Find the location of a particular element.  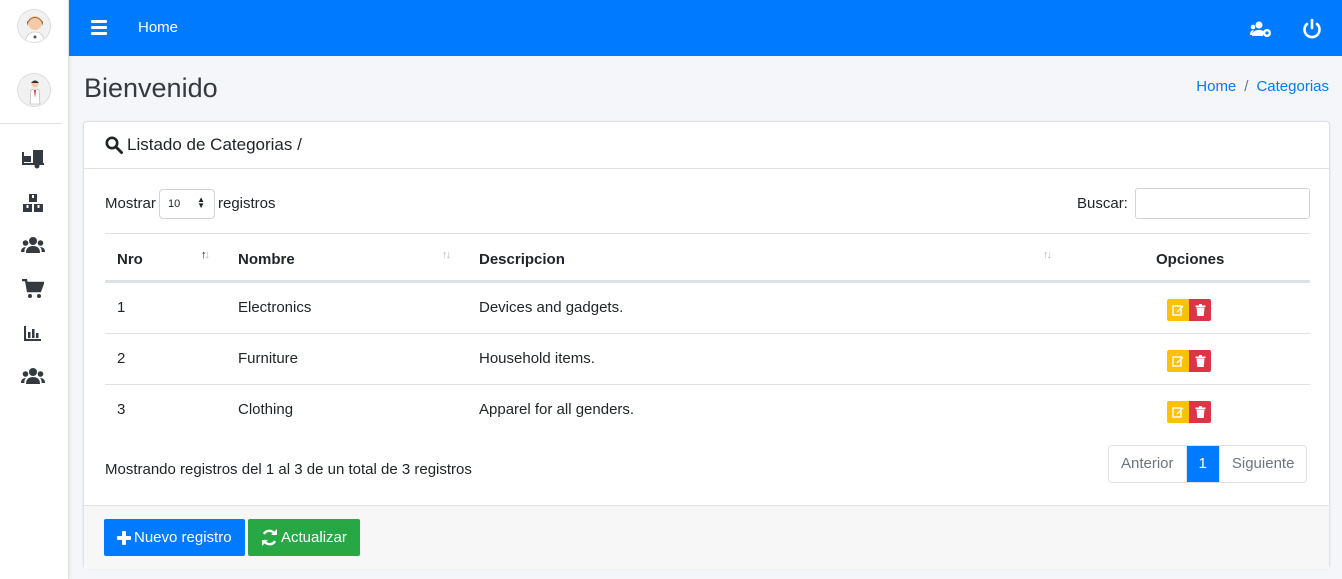

cell-descripcion: Devices and gadgets. is located at coordinates (551, 307).